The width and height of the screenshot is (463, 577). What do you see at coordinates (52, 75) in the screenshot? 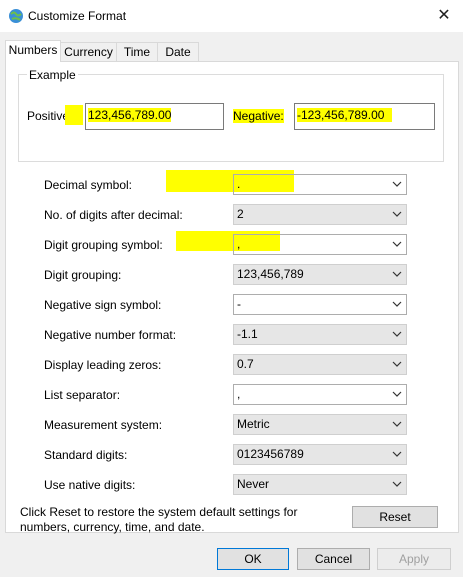
I see `example-legend: Example` at bounding box center [52, 75].